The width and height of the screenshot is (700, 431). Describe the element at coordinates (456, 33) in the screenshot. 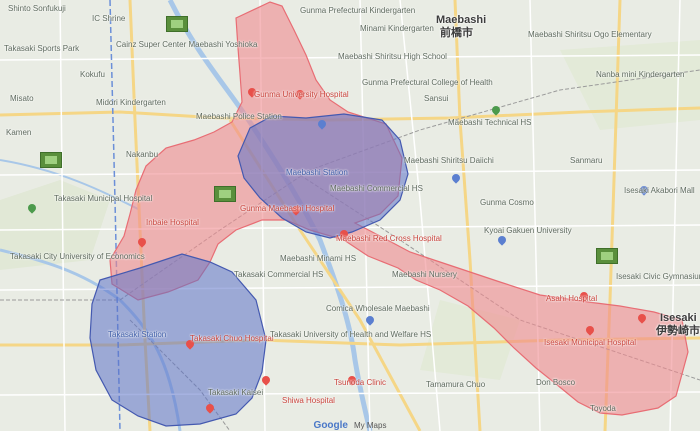

I see `map-label: 前橋市` at that location.